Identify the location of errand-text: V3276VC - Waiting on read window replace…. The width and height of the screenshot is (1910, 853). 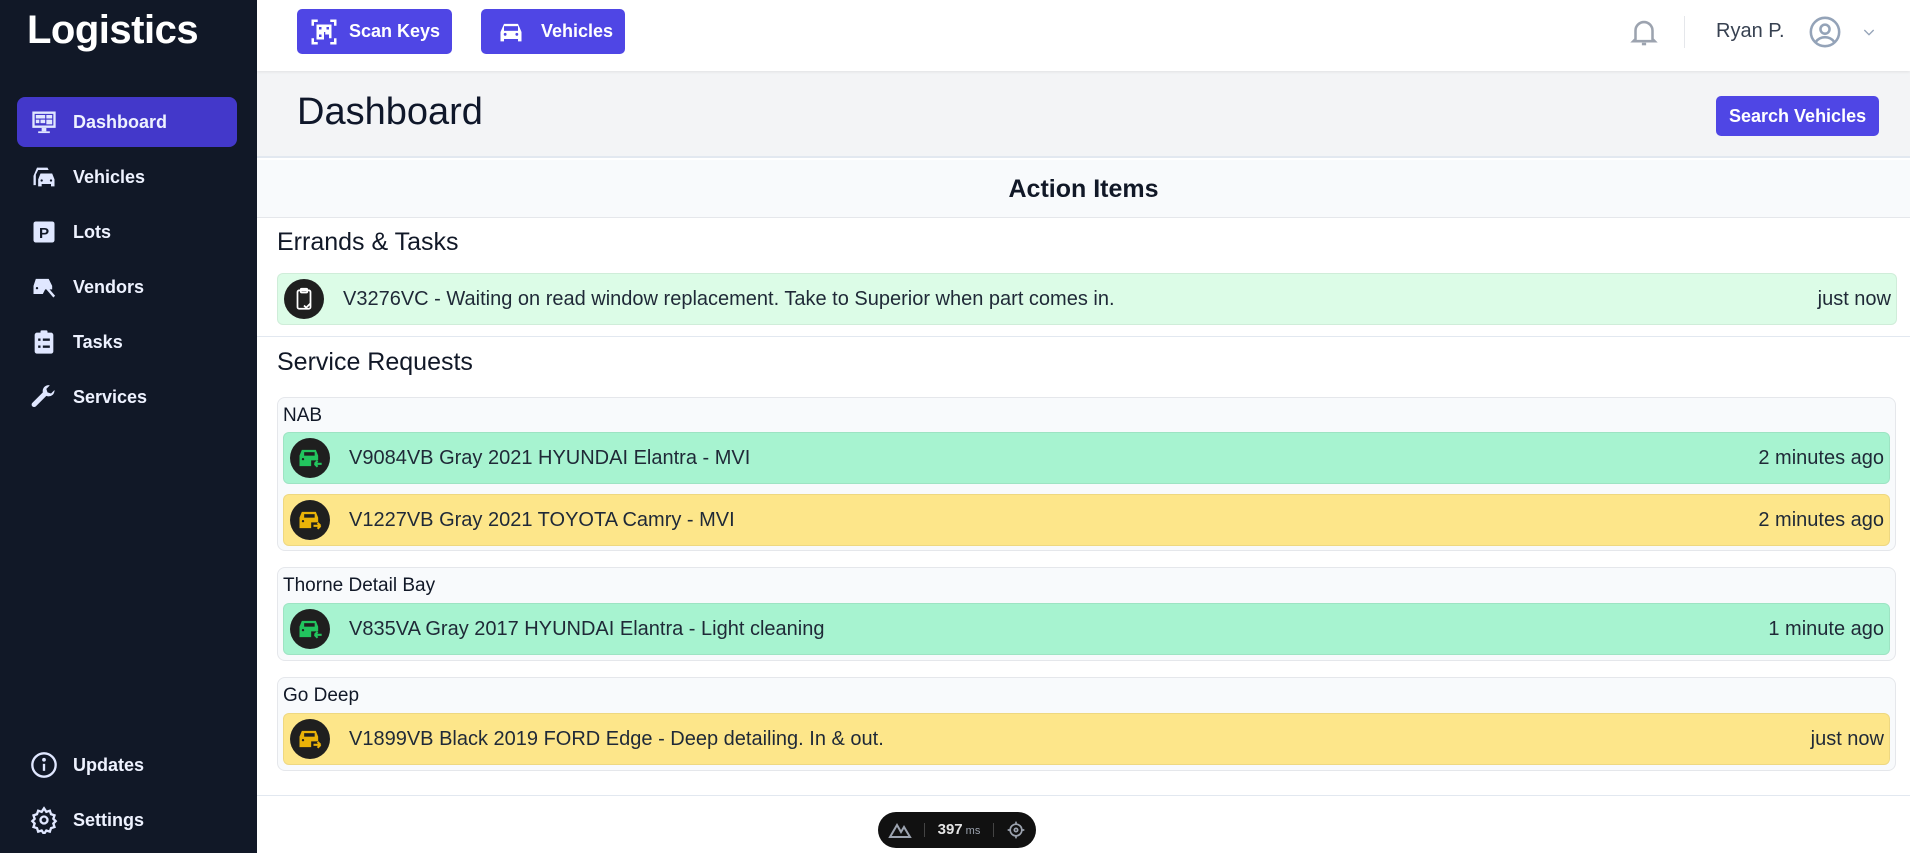
(729, 298).